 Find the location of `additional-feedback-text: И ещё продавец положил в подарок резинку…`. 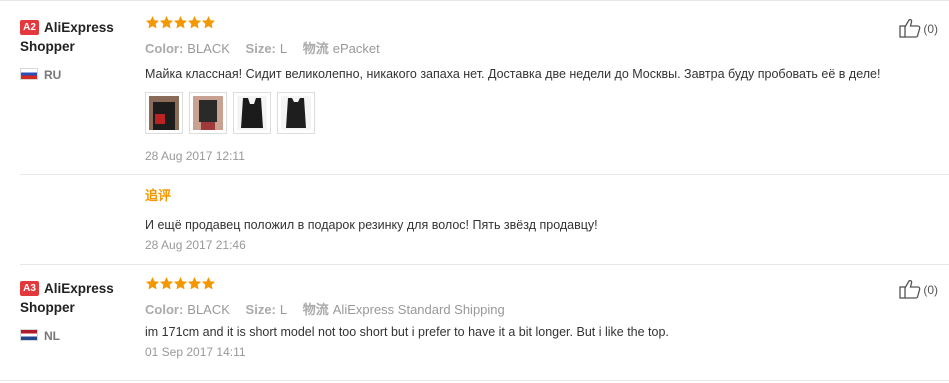

additional-feedback-text: И ещё продавец положил в подарок резинку… is located at coordinates (371, 225).